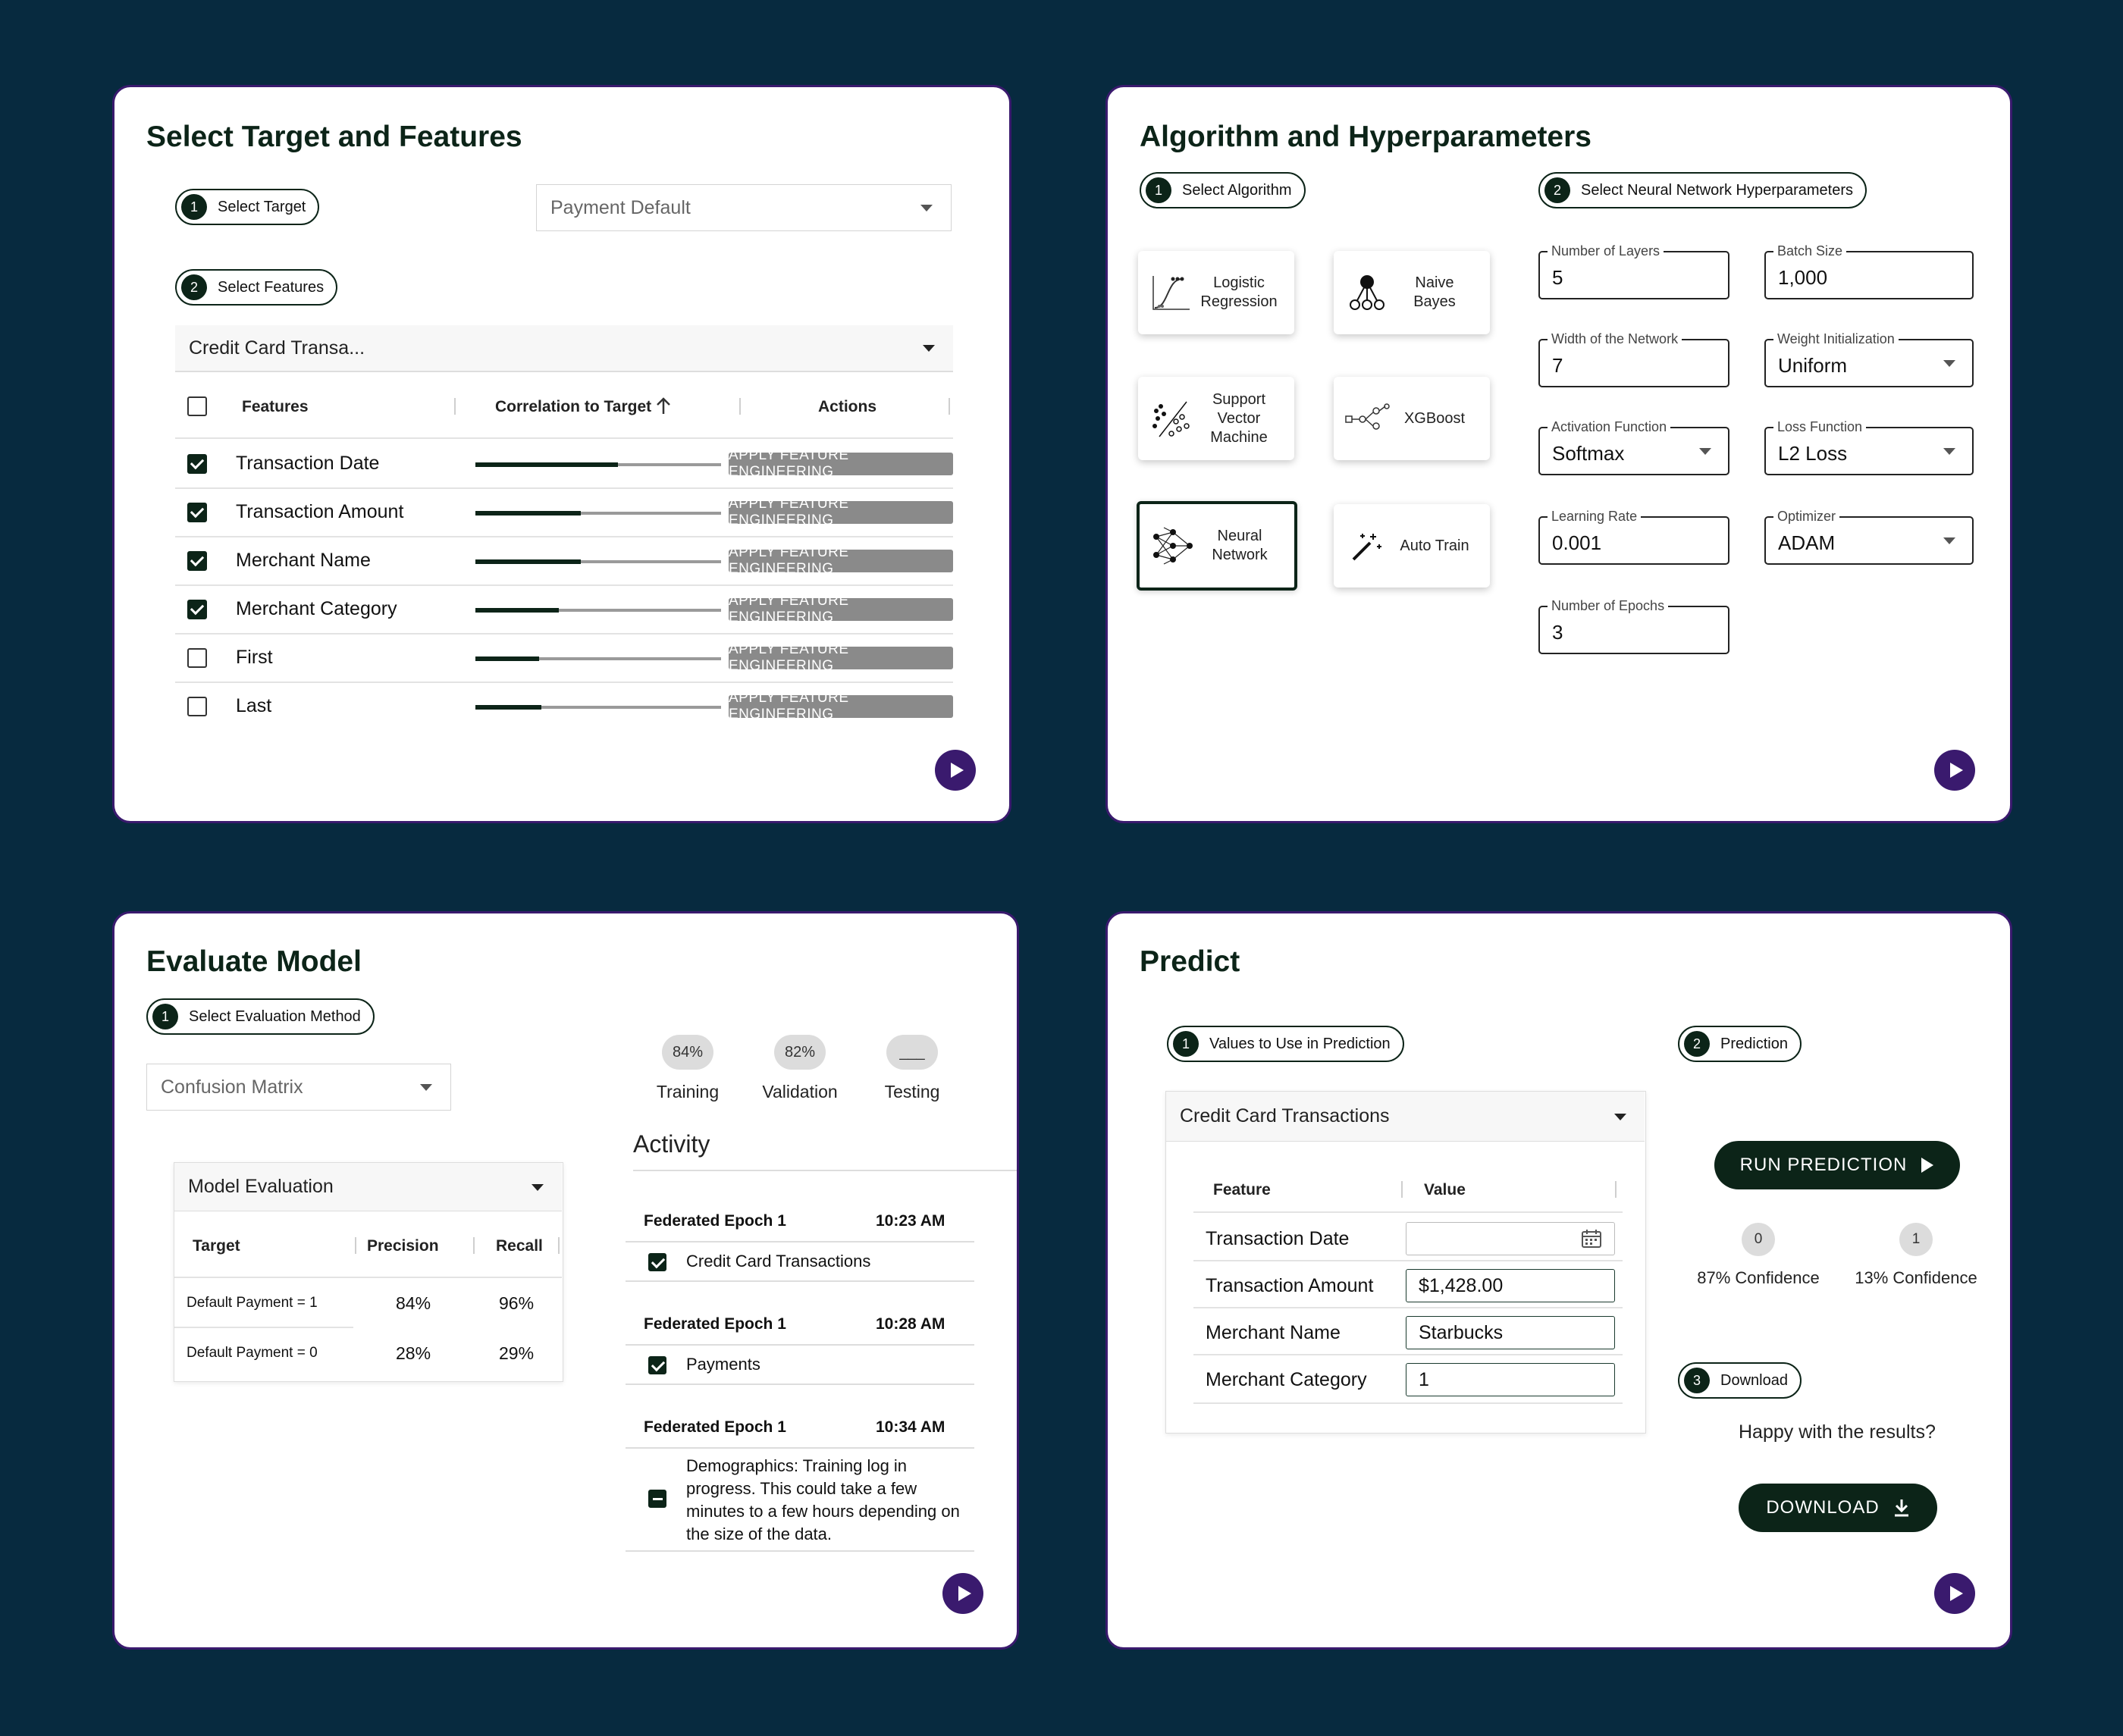  Describe the element at coordinates (1412, 292) in the screenshot. I see `algorithm-naive-bayes: Naive Bayes` at that location.